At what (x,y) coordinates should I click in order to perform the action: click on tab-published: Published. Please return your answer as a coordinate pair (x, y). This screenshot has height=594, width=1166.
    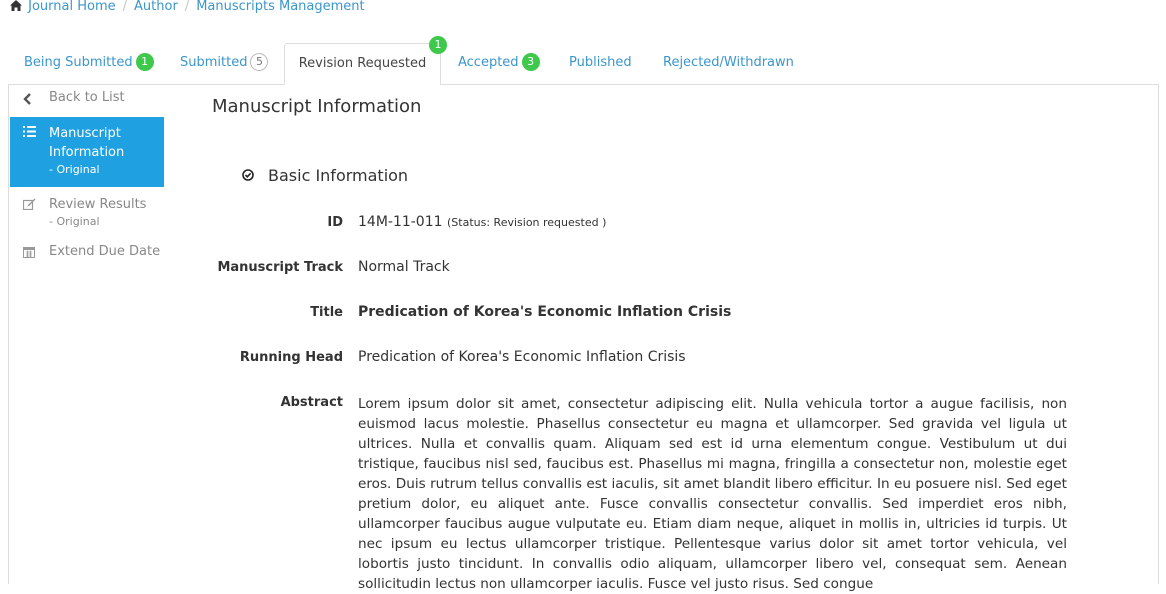
    Looking at the image, I should click on (600, 60).